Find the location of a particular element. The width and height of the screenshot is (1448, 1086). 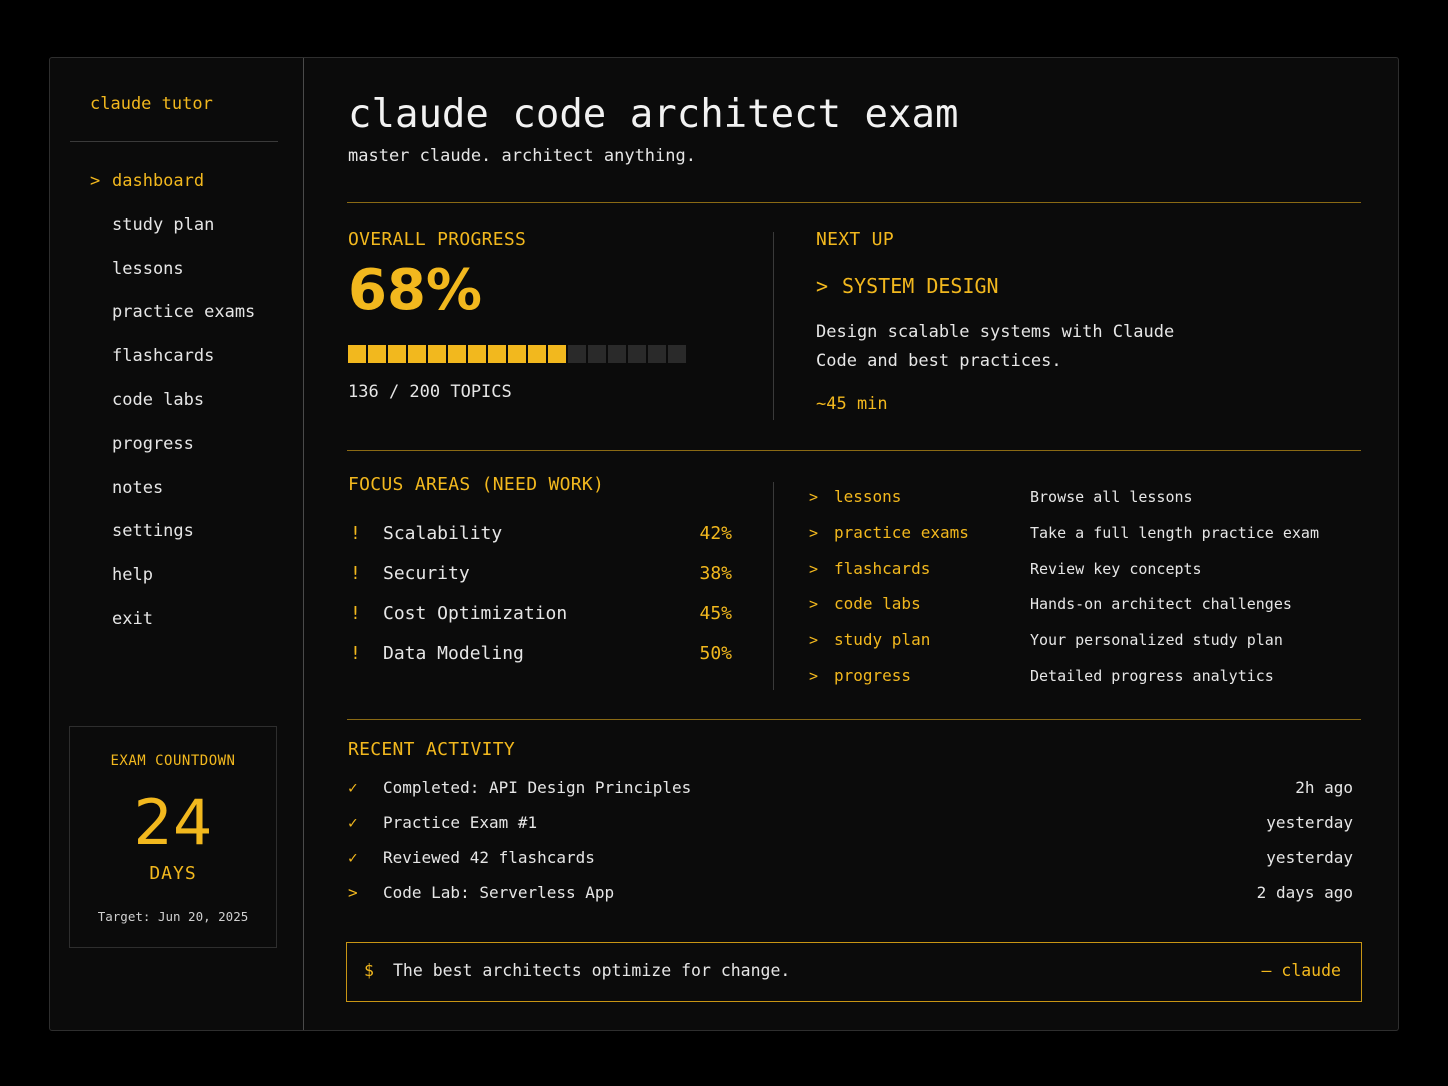

sidebar-item-flashcards: flashcards is located at coordinates (172, 365).